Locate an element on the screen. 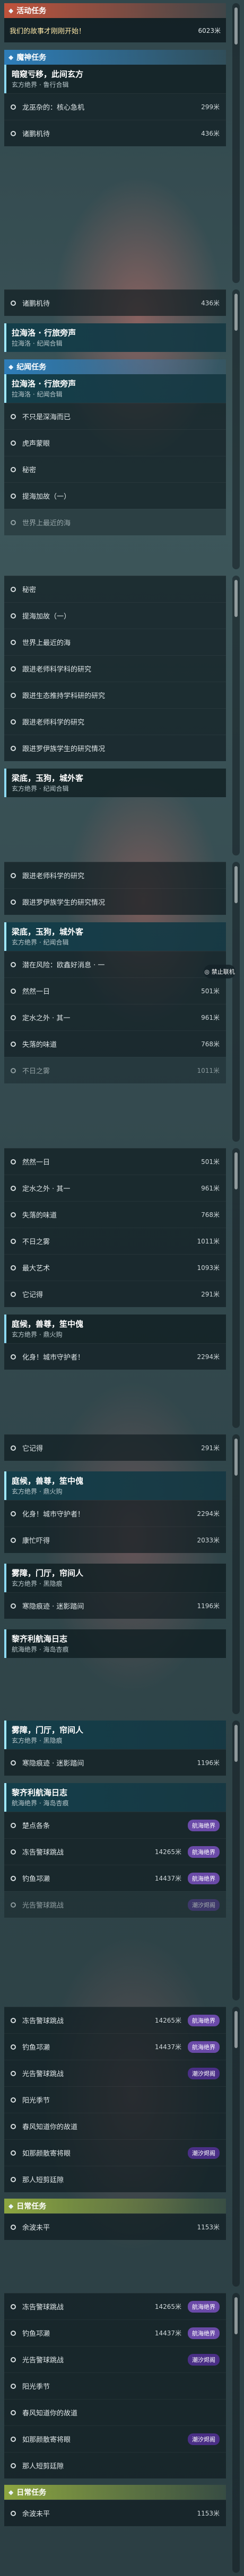 The height and width of the screenshot is (2576, 244). item-distance: 501米 is located at coordinates (211, 991).